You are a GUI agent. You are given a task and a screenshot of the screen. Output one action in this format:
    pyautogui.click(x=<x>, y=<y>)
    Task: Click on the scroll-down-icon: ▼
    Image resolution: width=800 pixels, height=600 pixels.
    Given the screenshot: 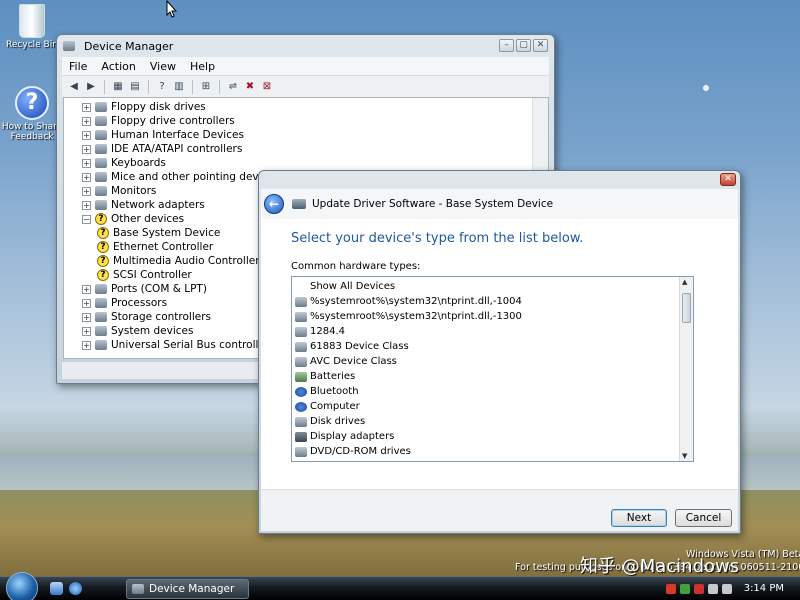 What is the action you would take?
    pyautogui.click(x=684, y=456)
    